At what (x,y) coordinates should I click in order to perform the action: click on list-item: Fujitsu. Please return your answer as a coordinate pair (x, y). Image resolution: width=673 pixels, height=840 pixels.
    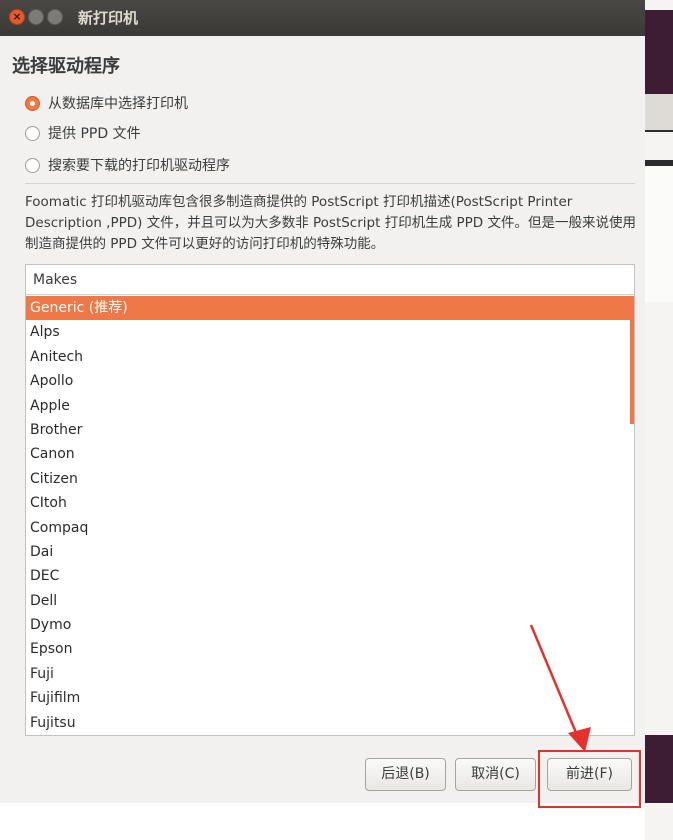
    Looking at the image, I should click on (330, 723).